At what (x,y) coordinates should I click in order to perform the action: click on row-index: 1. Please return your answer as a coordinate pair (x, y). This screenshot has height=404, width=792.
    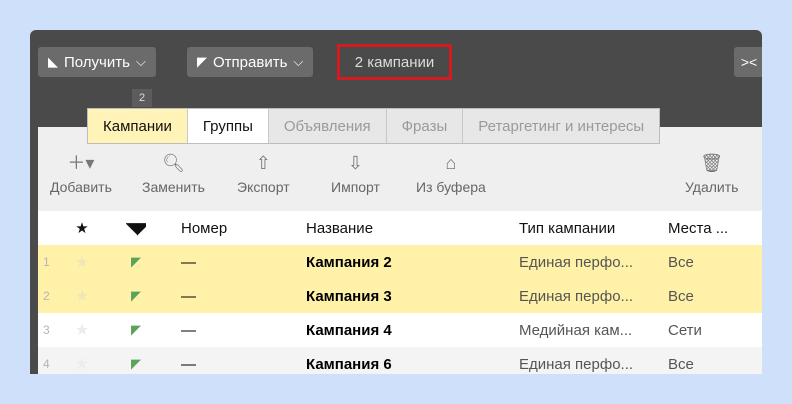
    Looking at the image, I should click on (46, 262).